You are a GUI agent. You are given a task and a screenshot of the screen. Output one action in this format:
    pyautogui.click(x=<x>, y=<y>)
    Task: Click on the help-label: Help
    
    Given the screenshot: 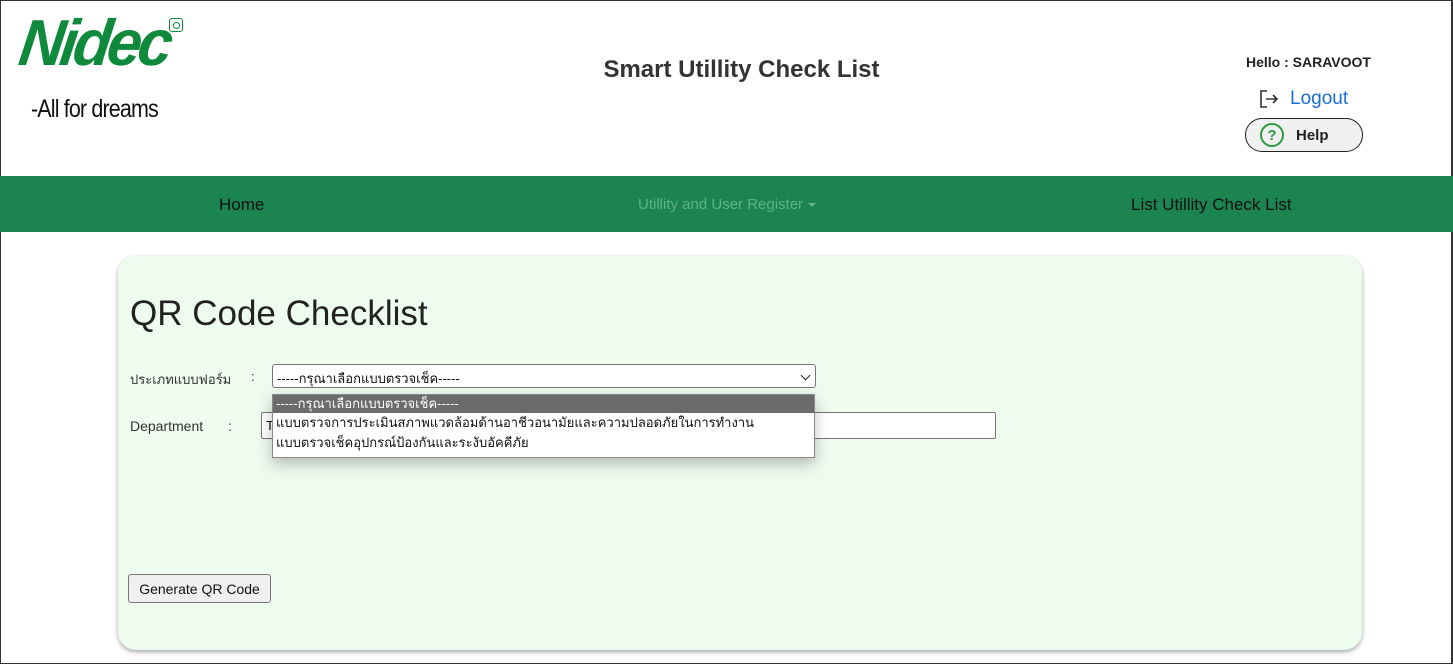 What is the action you would take?
    pyautogui.click(x=1312, y=135)
    